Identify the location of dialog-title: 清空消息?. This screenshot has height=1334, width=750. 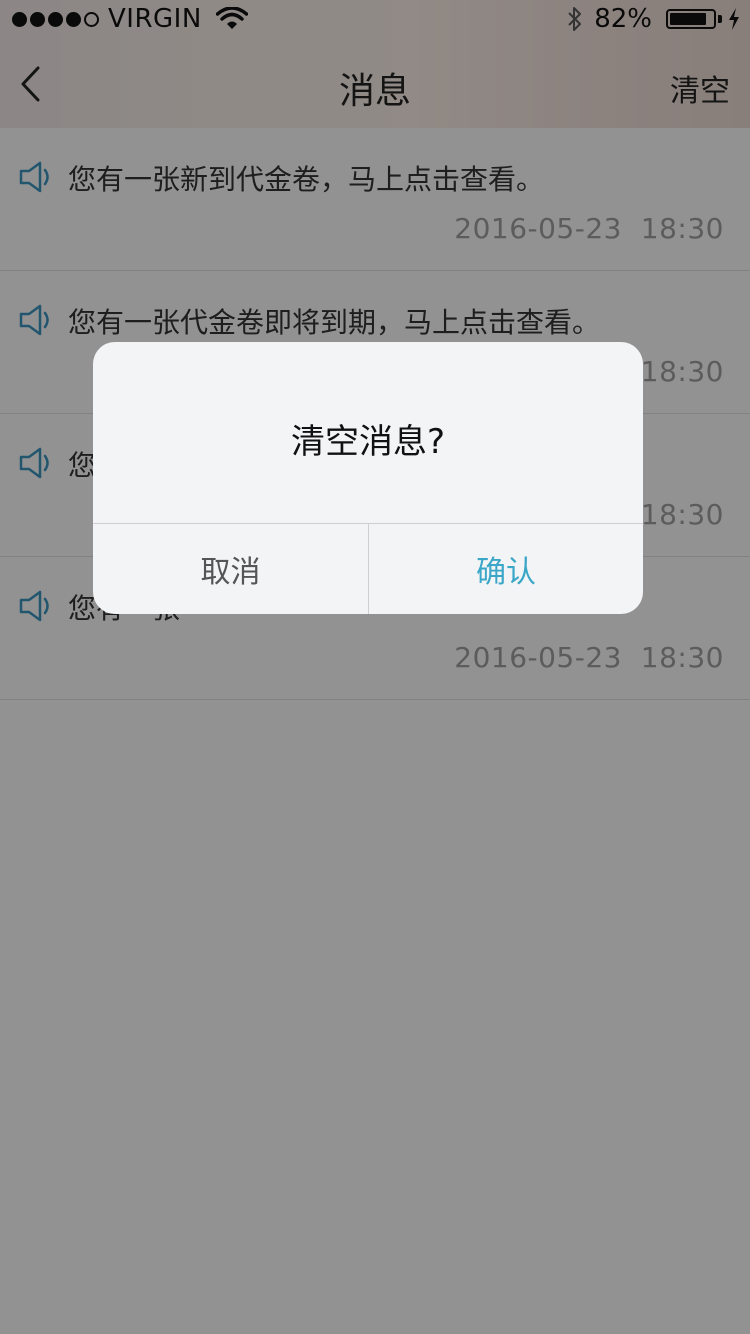
(368, 442).